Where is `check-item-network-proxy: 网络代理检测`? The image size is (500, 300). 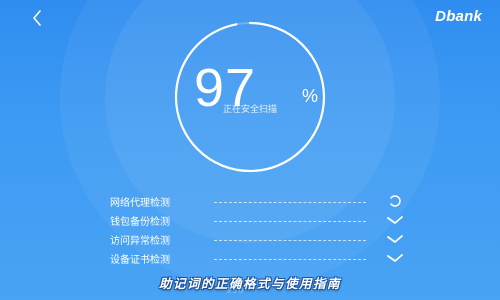
check-item-network-proxy: 网络代理检测 is located at coordinates (260, 201).